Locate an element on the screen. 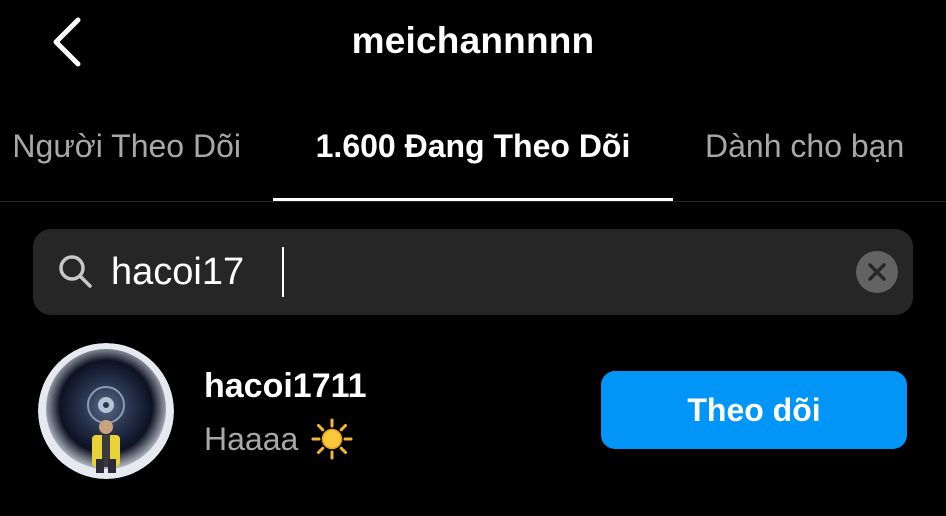  avatar is located at coordinates (106, 411).